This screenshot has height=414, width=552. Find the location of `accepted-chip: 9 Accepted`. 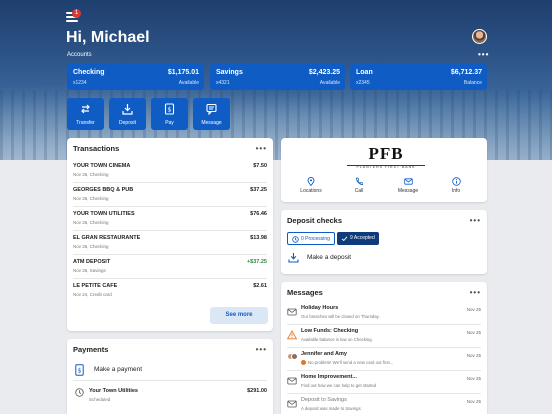

accepted-chip: 9 Accepted is located at coordinates (358, 238).